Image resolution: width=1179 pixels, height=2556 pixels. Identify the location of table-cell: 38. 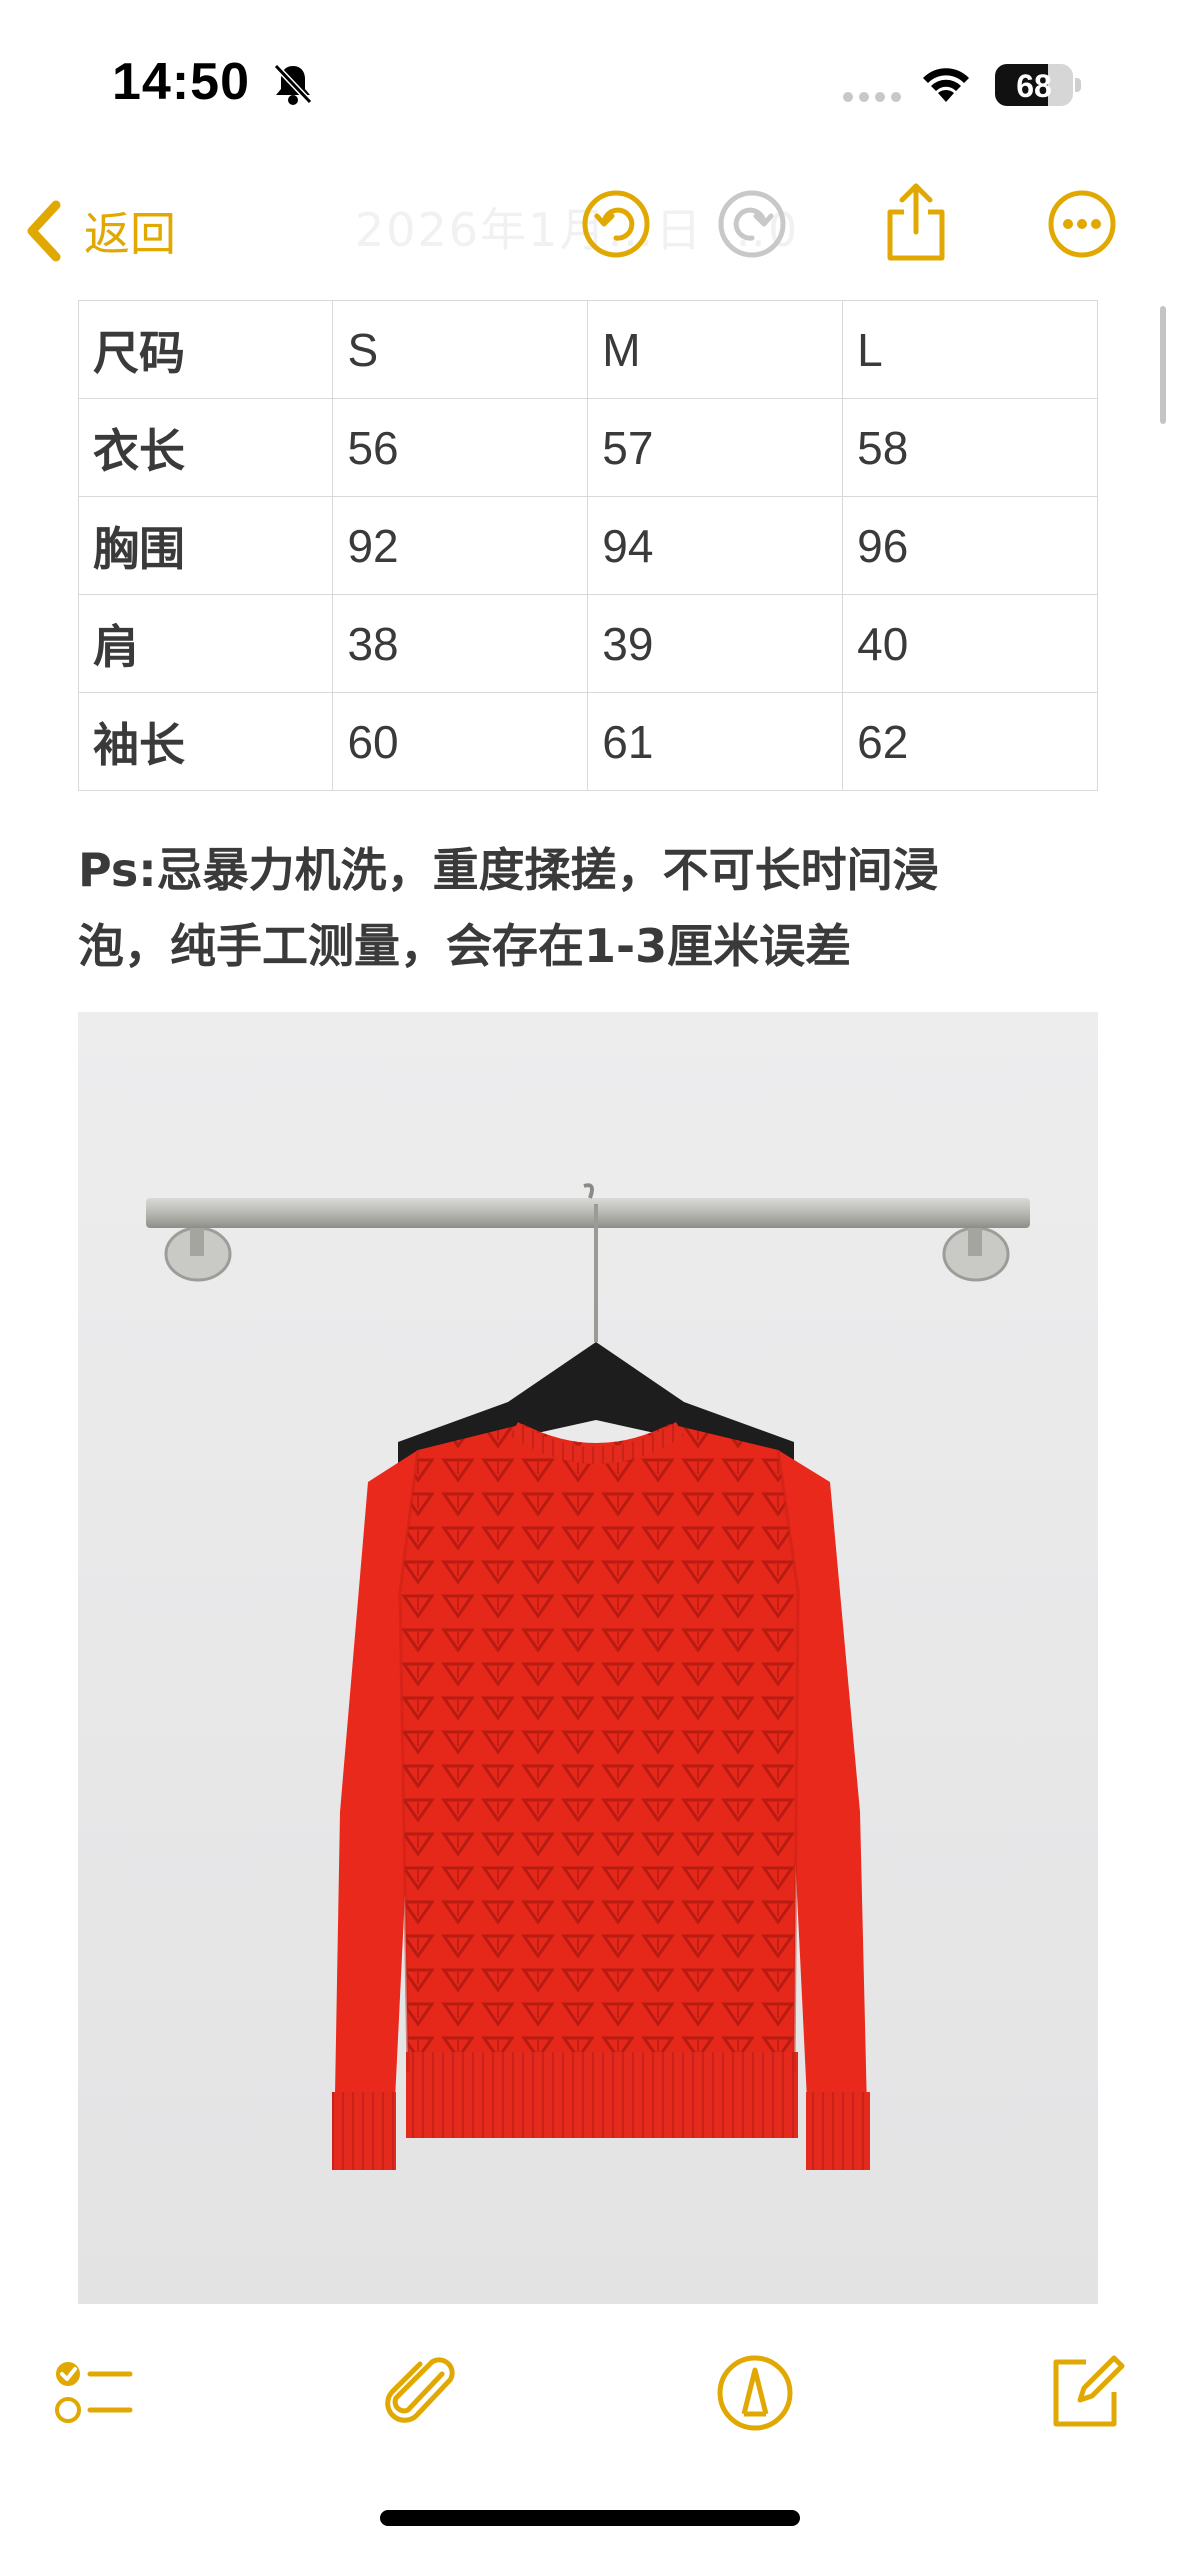
(460, 643).